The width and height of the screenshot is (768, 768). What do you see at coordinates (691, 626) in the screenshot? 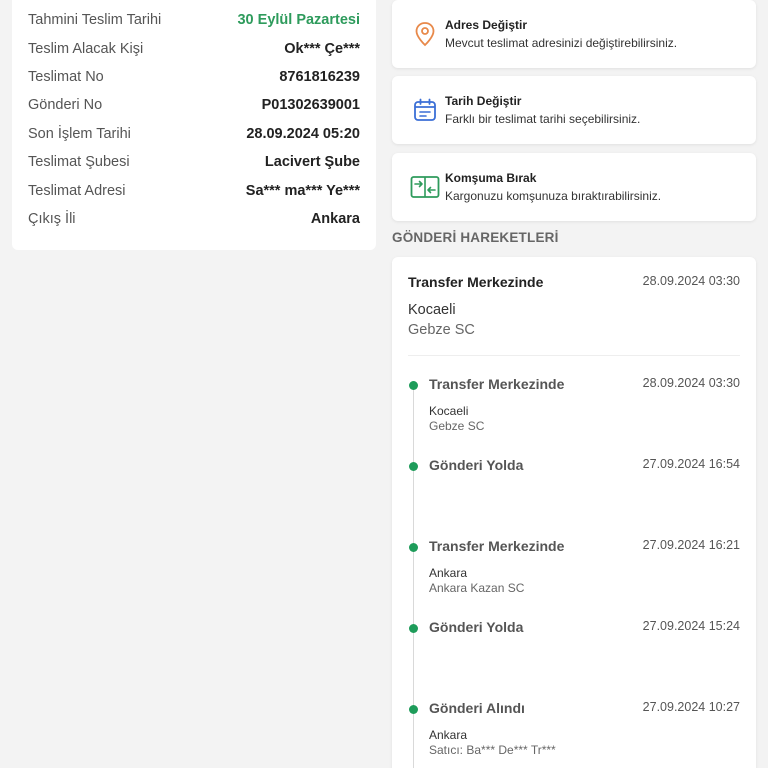
I see `event-time: 27.09.2024 15:24` at bounding box center [691, 626].